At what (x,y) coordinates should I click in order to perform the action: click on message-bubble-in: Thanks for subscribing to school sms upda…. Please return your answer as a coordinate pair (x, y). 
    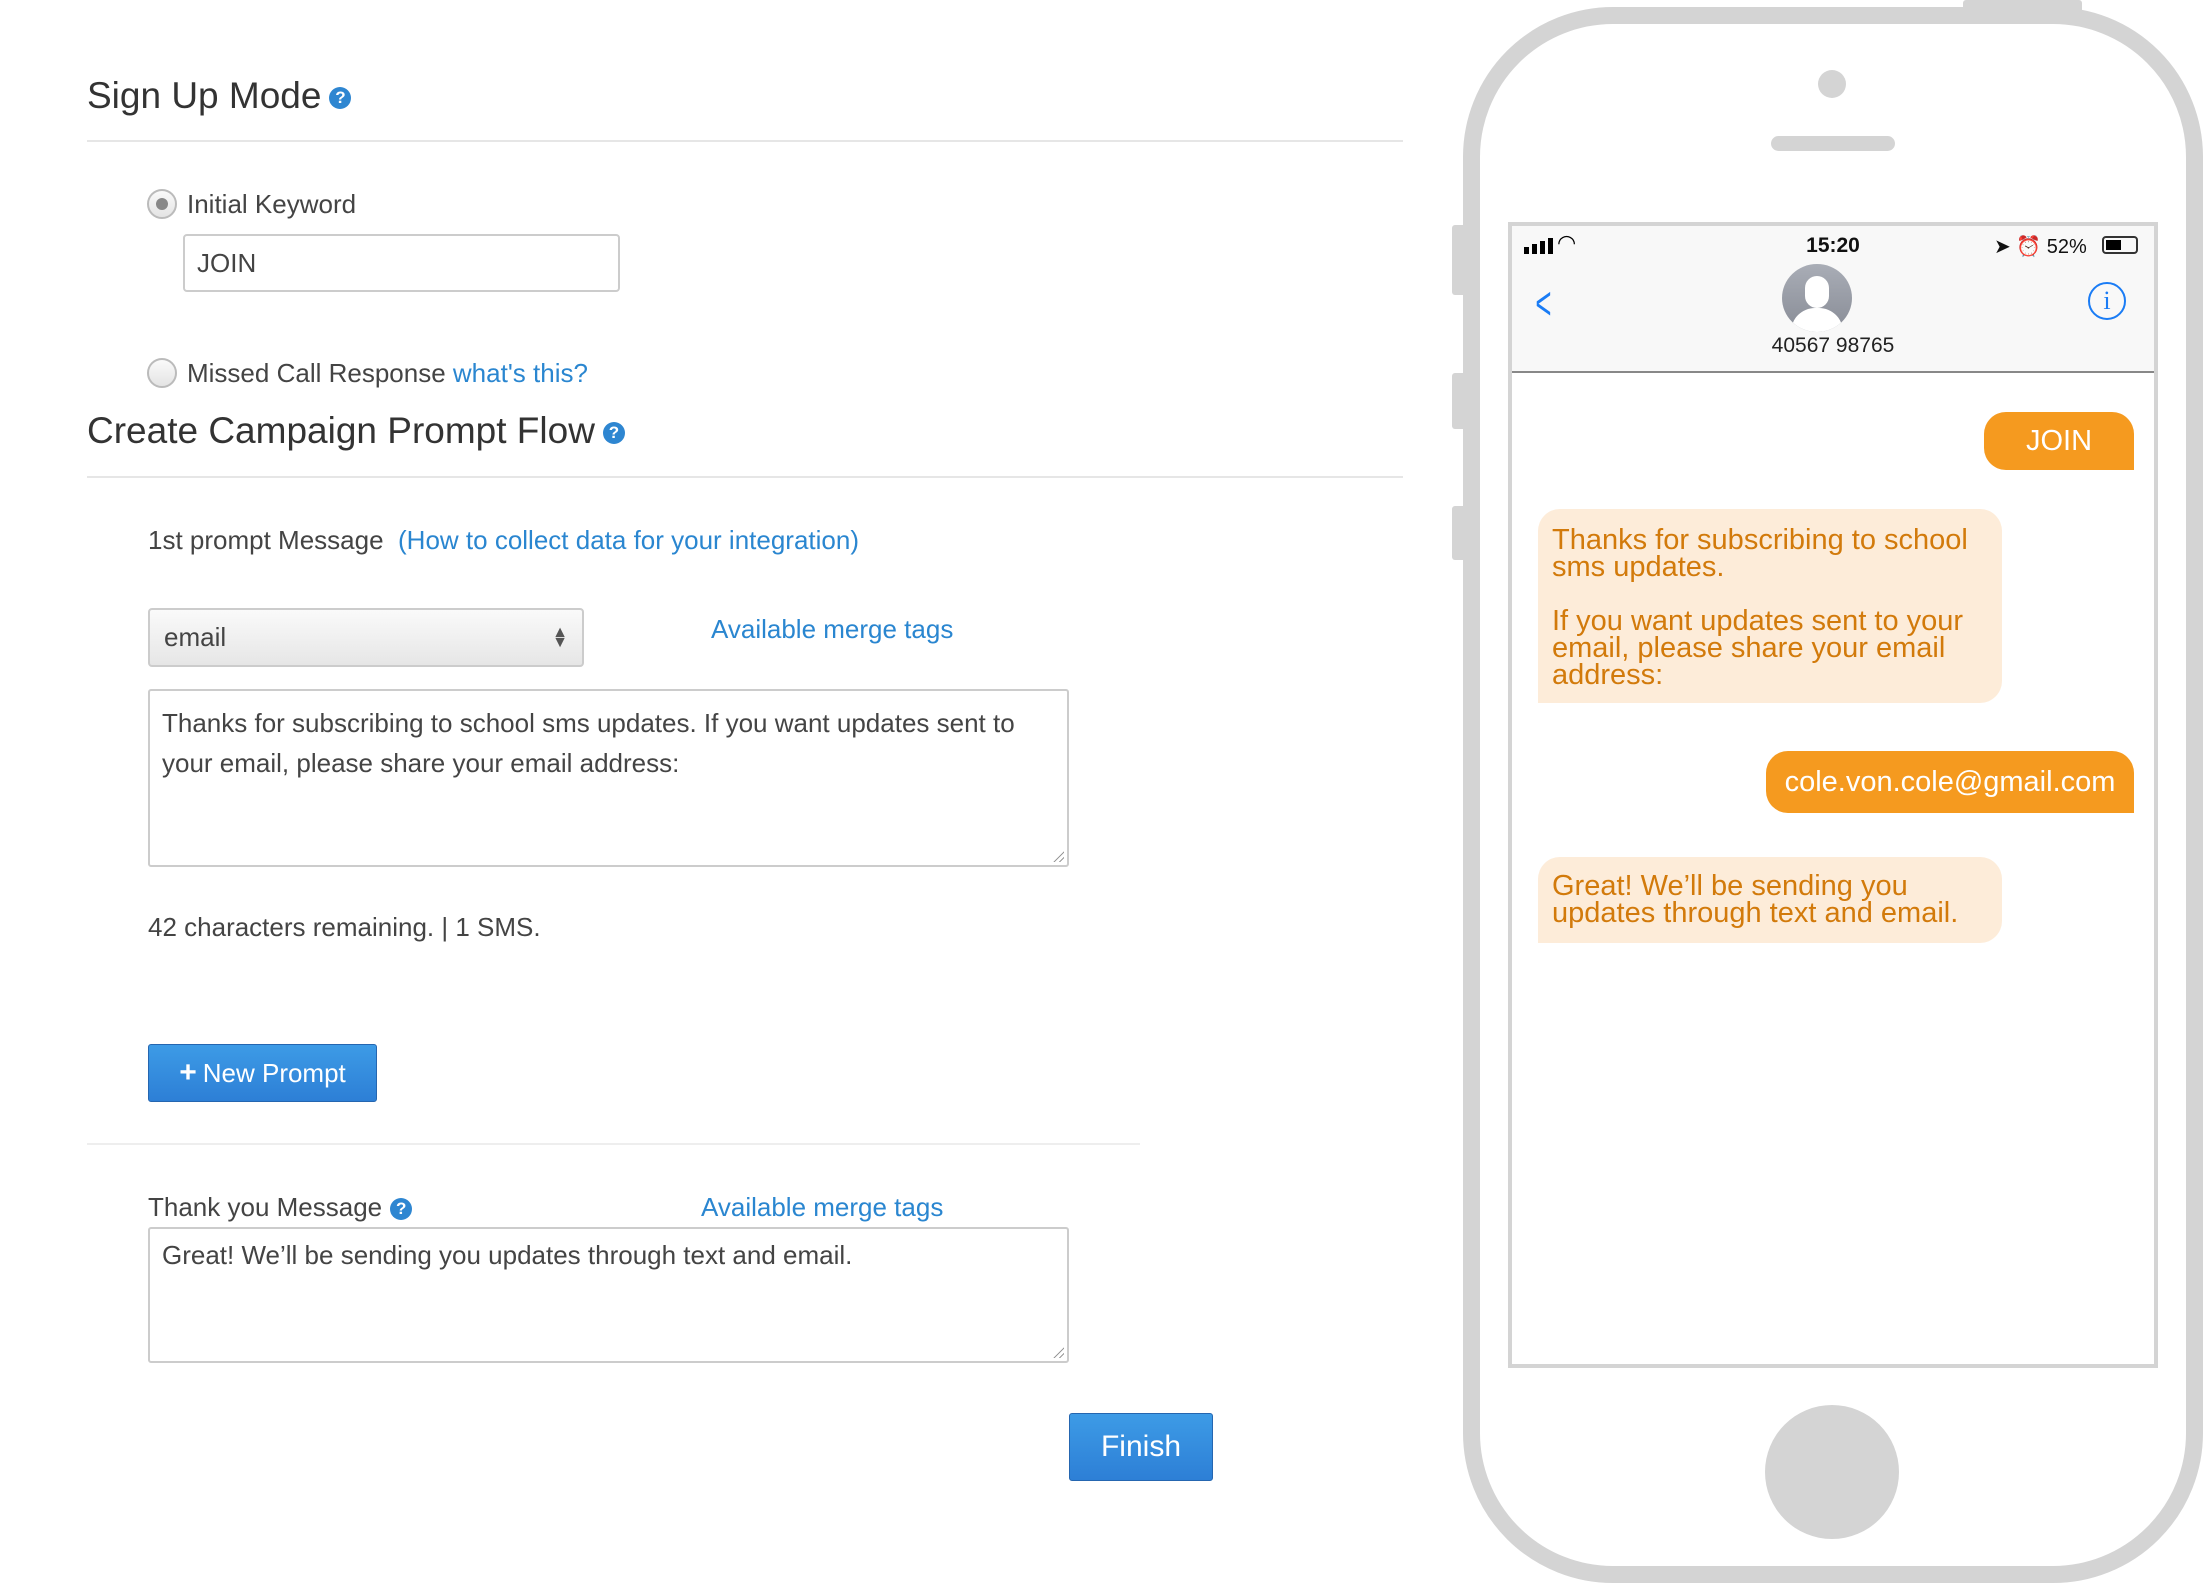
    Looking at the image, I should click on (1770, 606).